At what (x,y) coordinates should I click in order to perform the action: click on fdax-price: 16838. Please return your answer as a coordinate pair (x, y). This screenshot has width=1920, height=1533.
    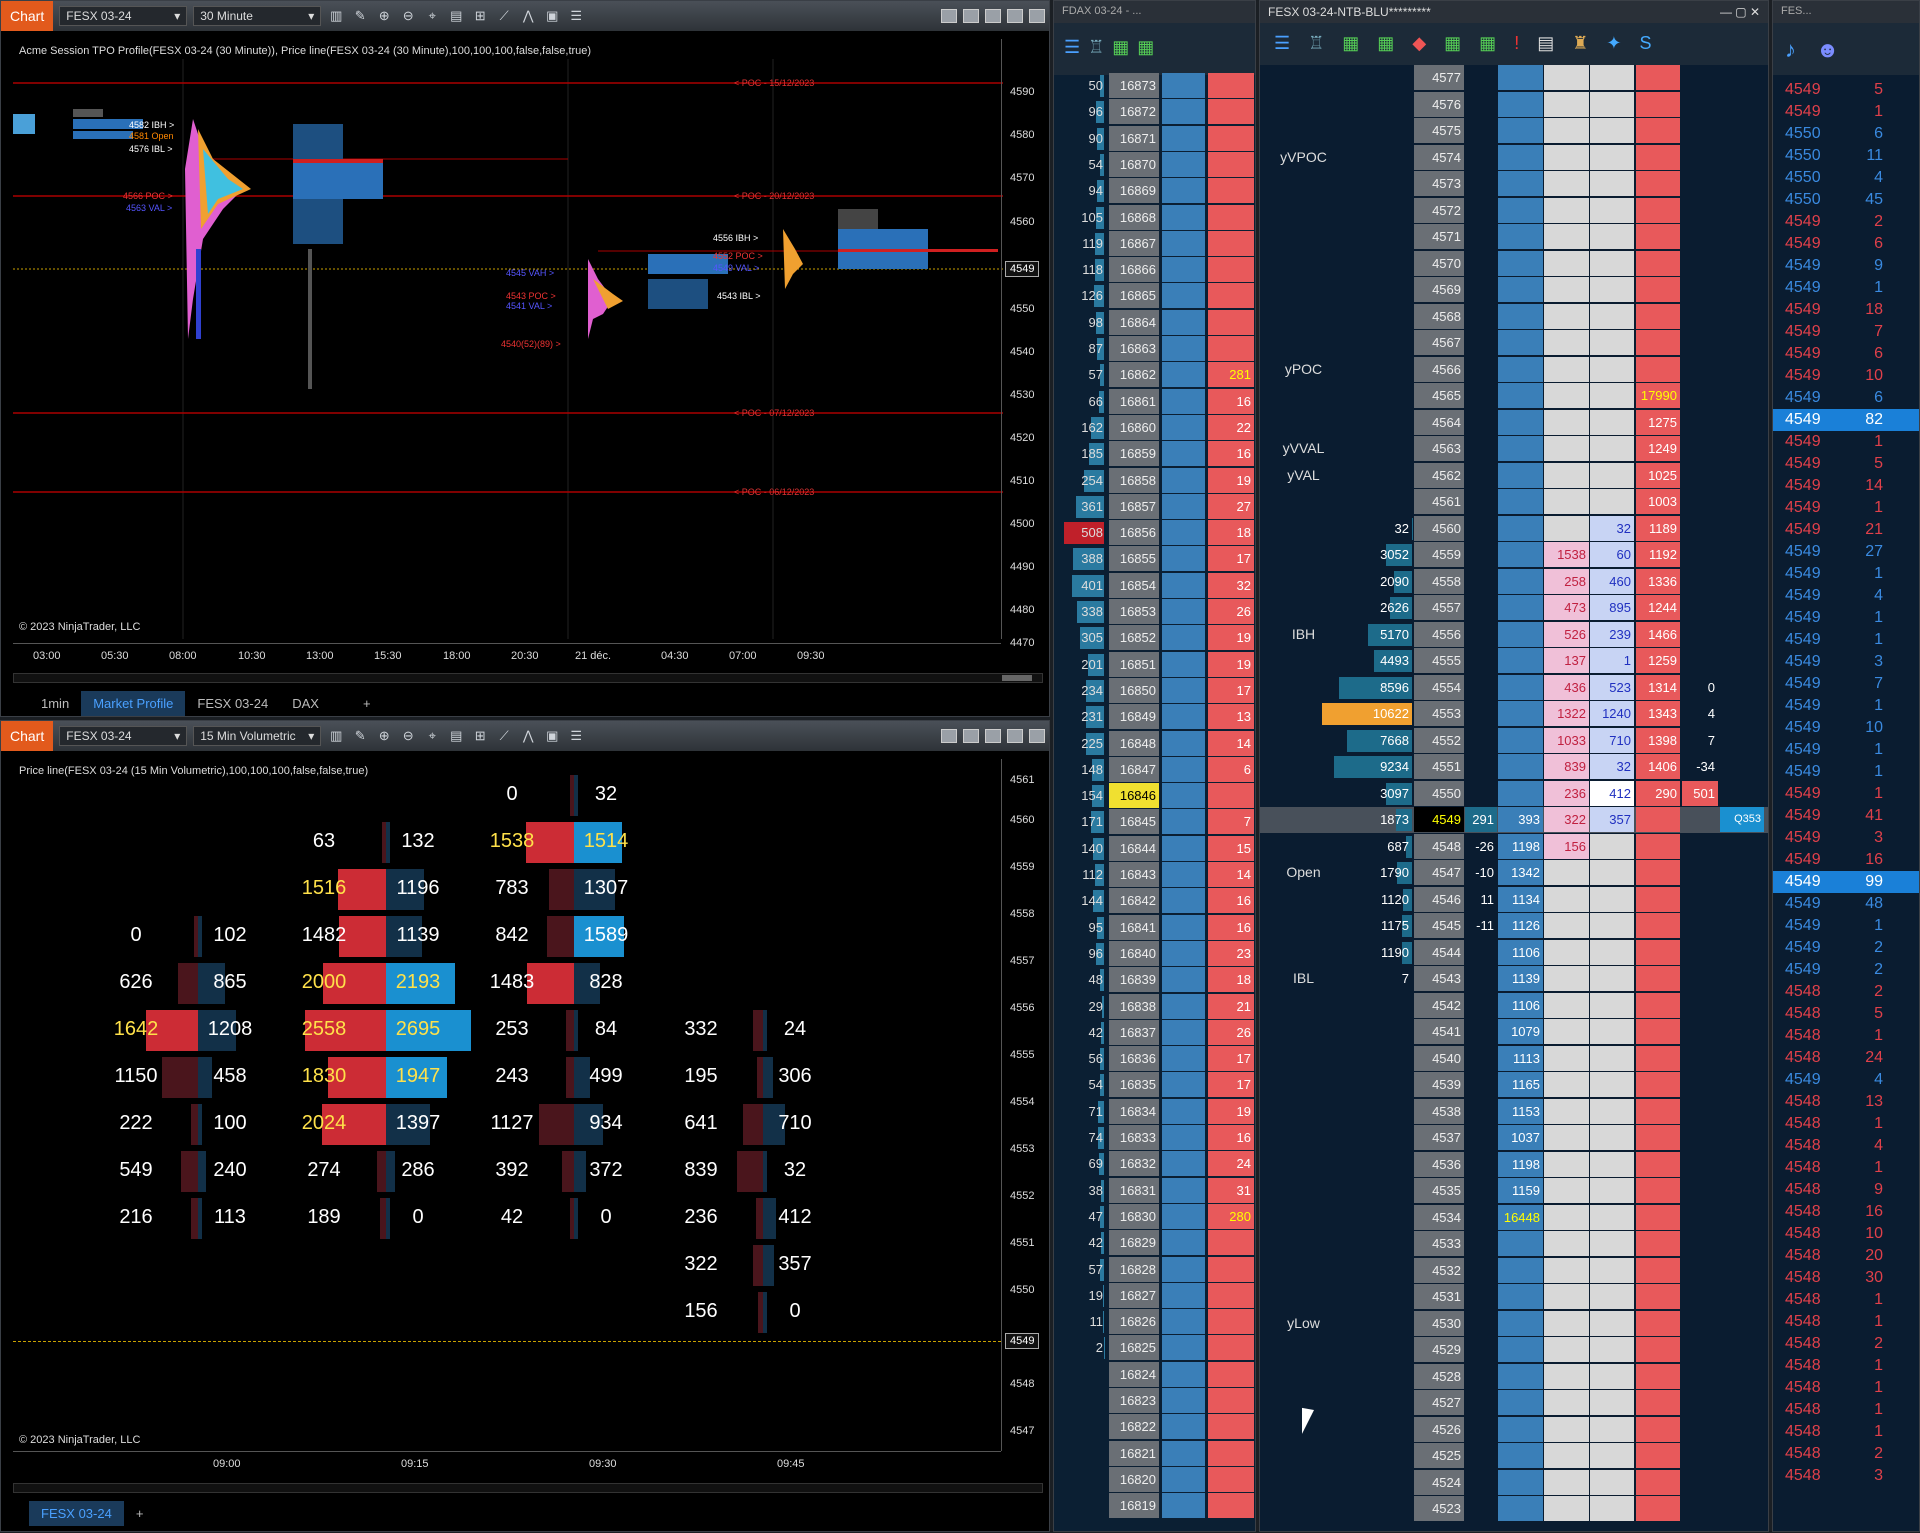
    Looking at the image, I should click on (1134, 1006).